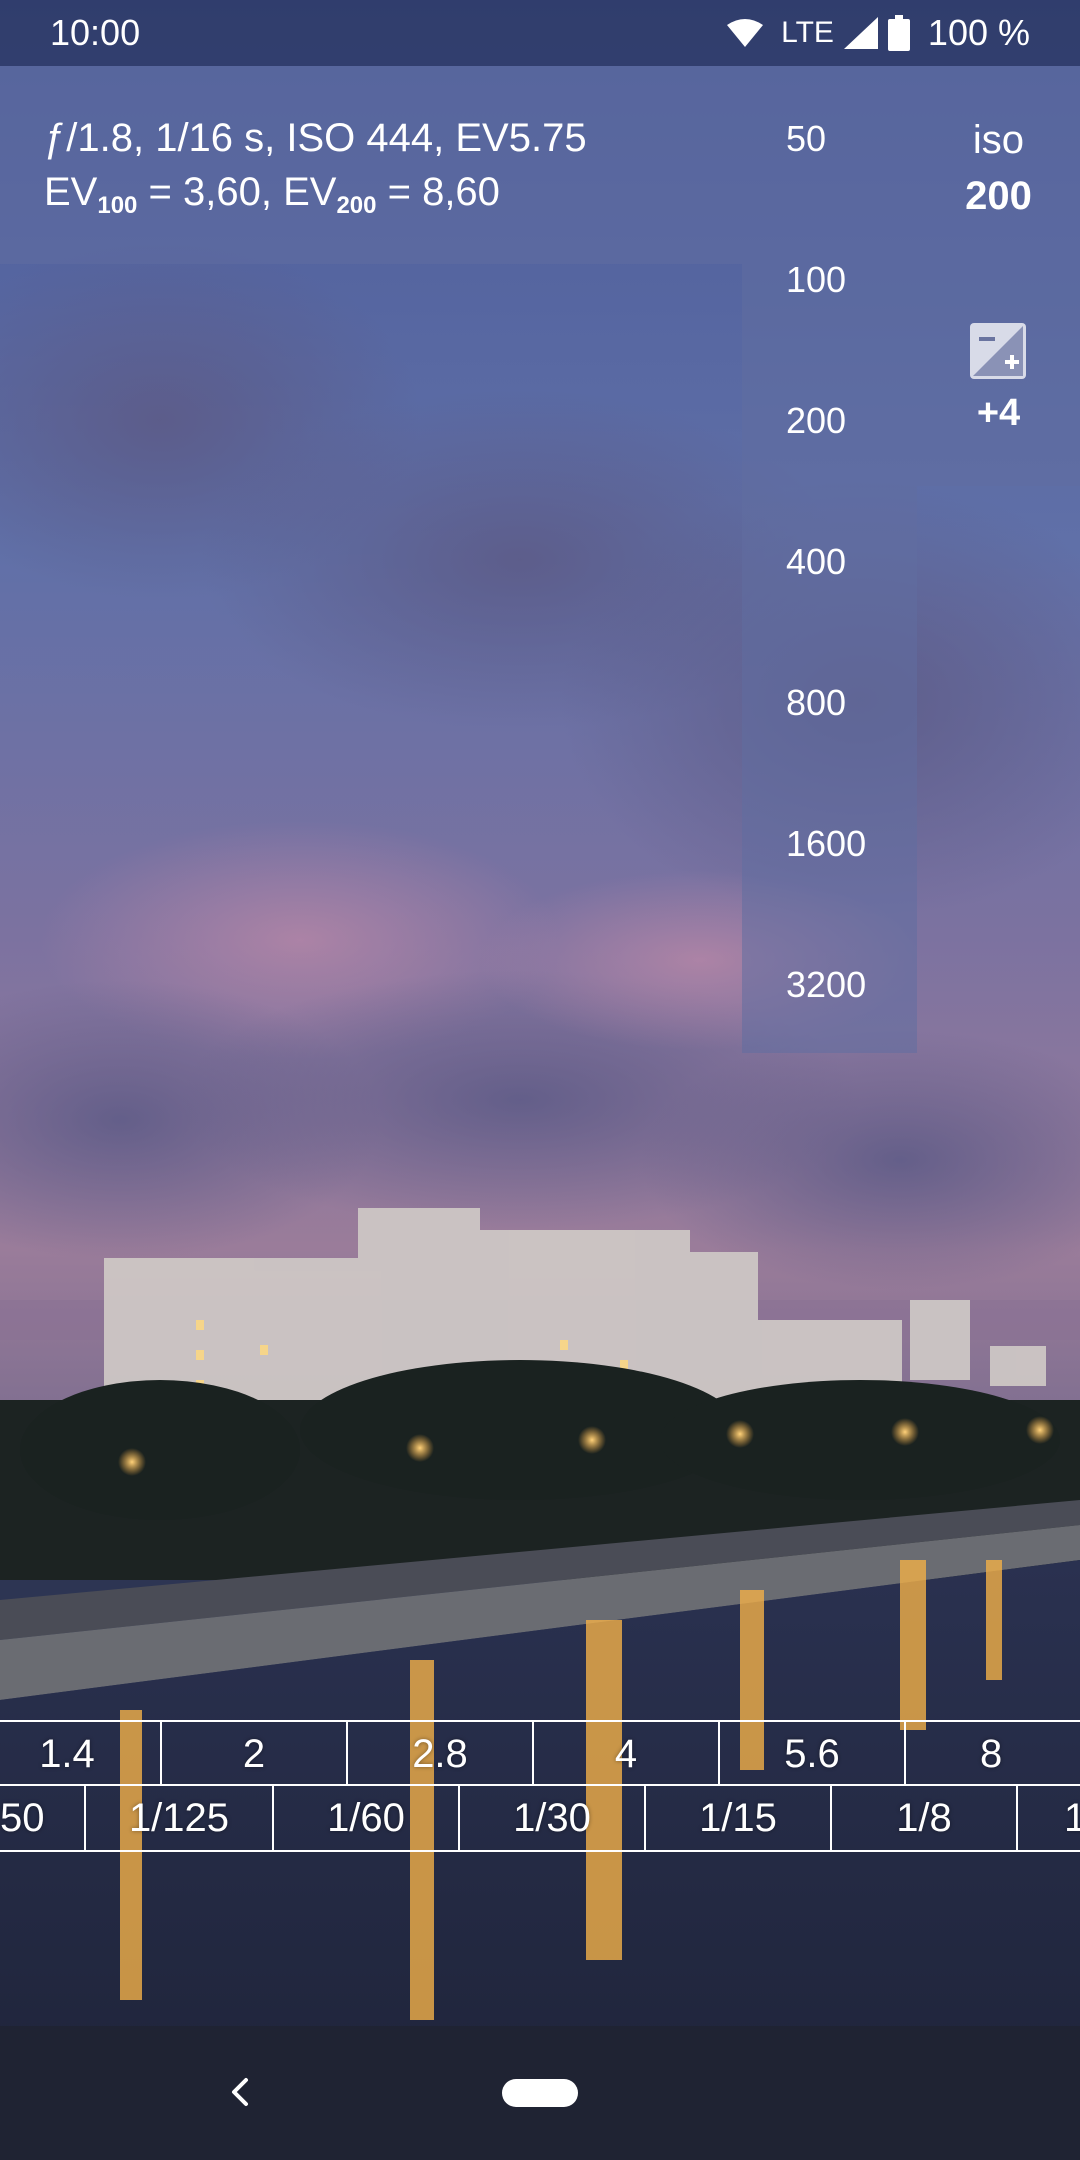 This screenshot has width=1080, height=2160. I want to click on shutter-speed-scale: 50 1/125 1/60 1/30 1/15 1/8 1, so click(540, 1818).